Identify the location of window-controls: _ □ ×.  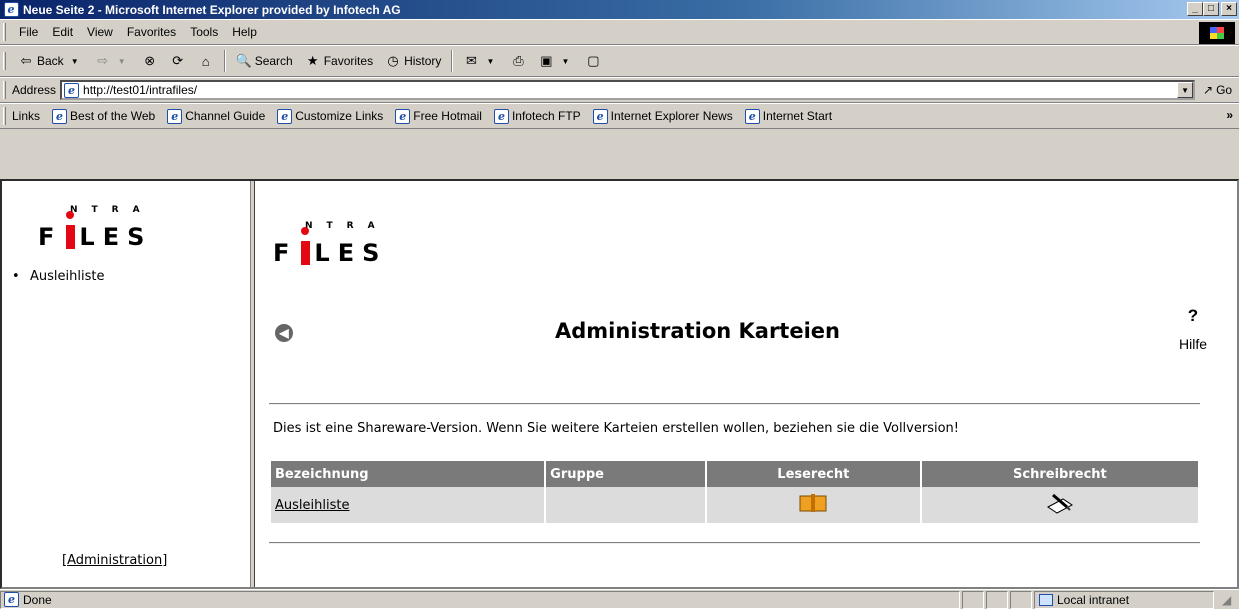
(1212, 9).